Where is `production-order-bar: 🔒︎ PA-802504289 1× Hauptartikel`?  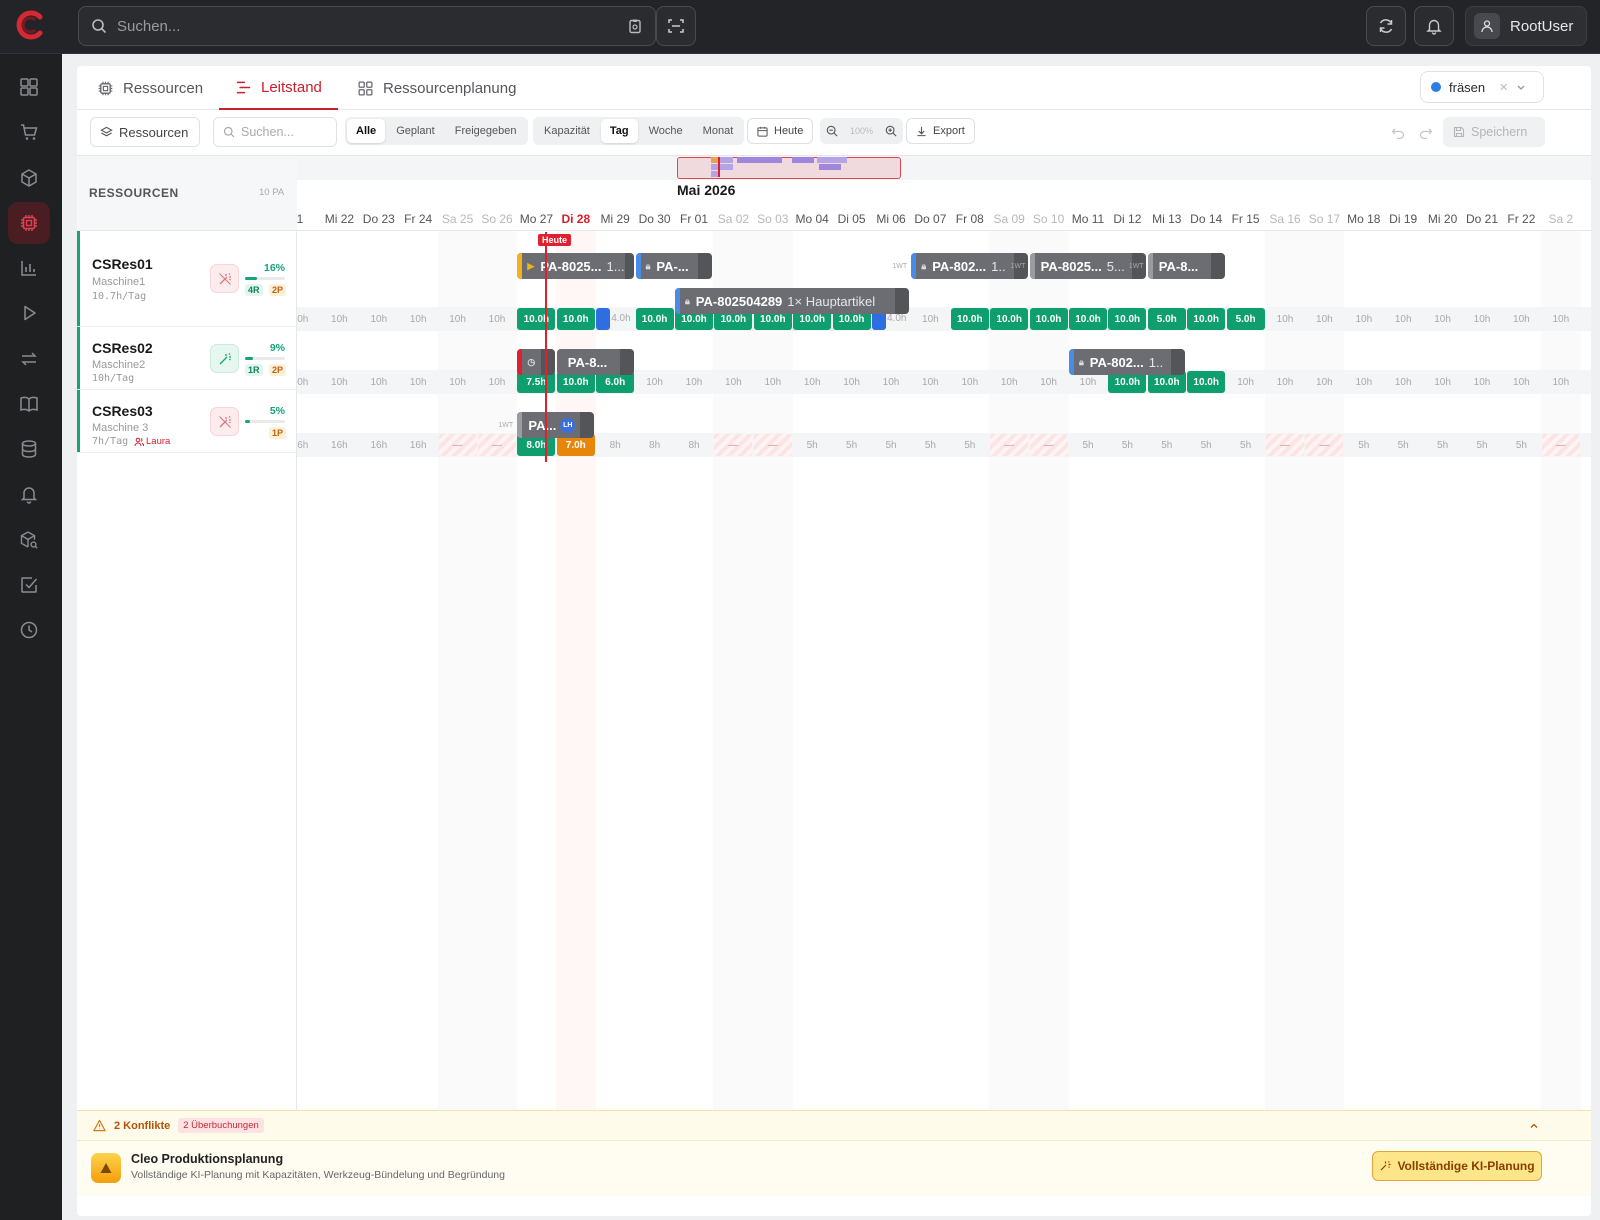 production-order-bar: 🔒︎ PA-802504289 1× Hauptartikel is located at coordinates (792, 301).